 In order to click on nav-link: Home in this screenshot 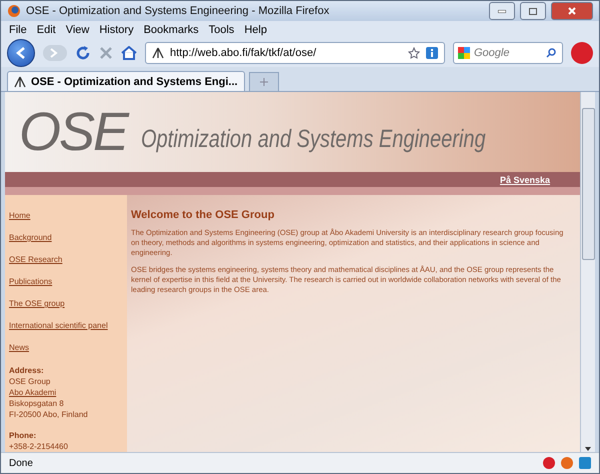, I will do `click(68, 215)`.